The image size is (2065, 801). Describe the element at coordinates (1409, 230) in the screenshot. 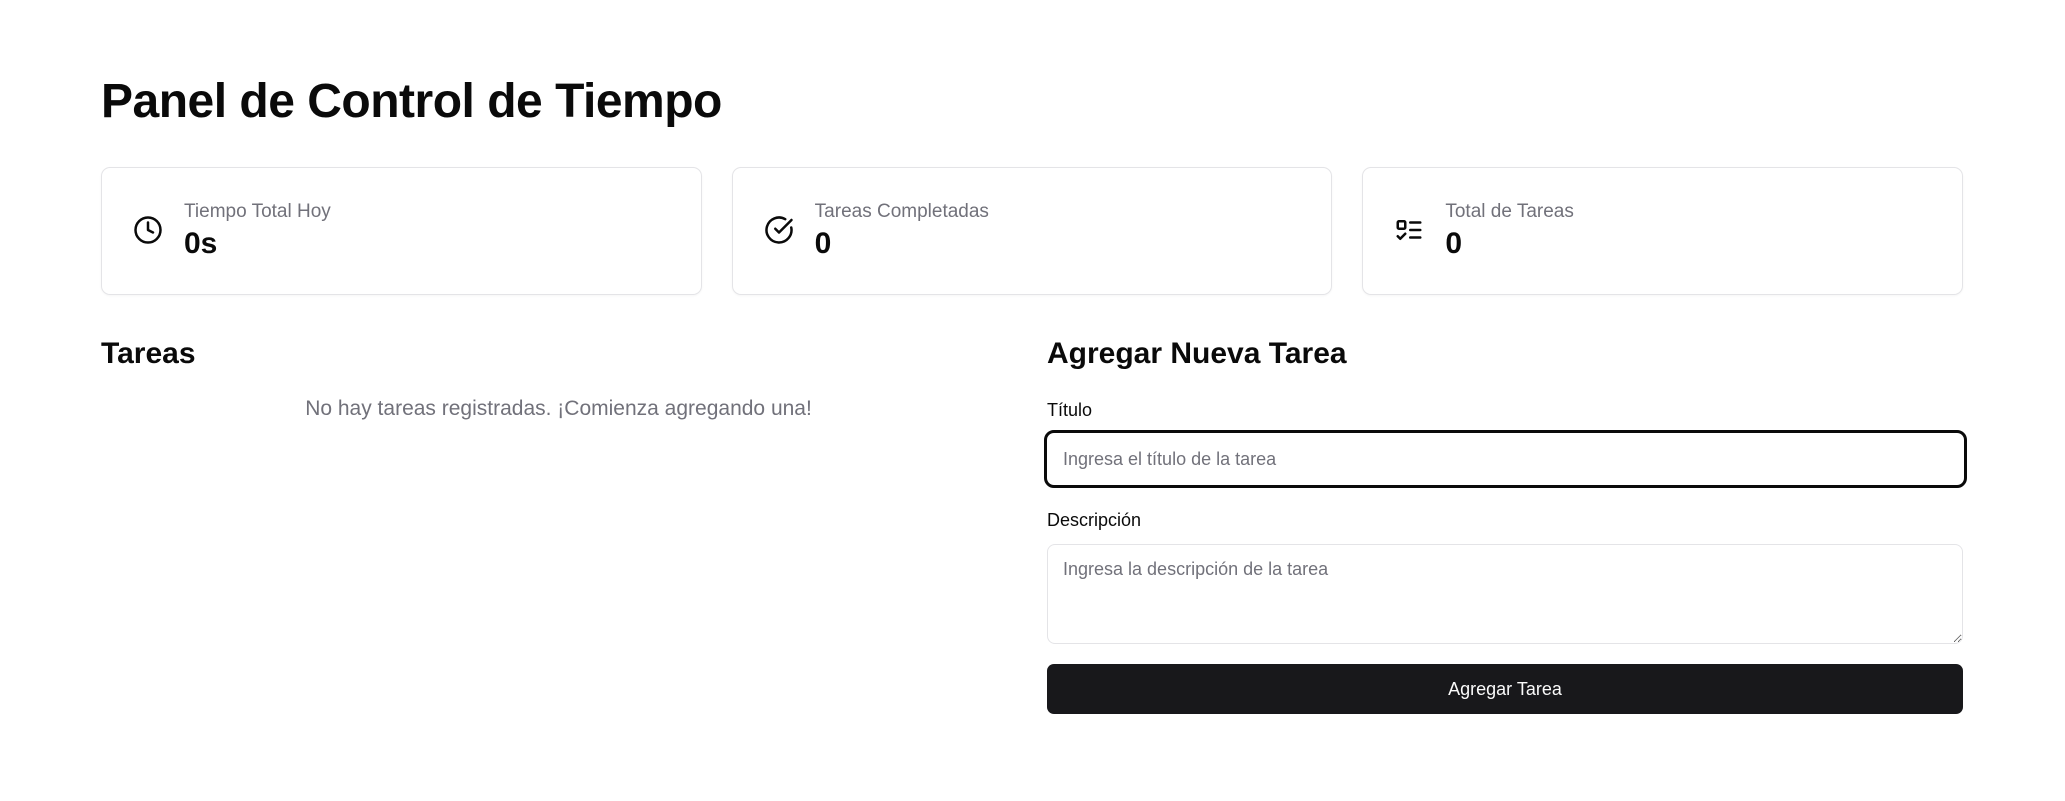

I see `list-checks-icon` at that location.